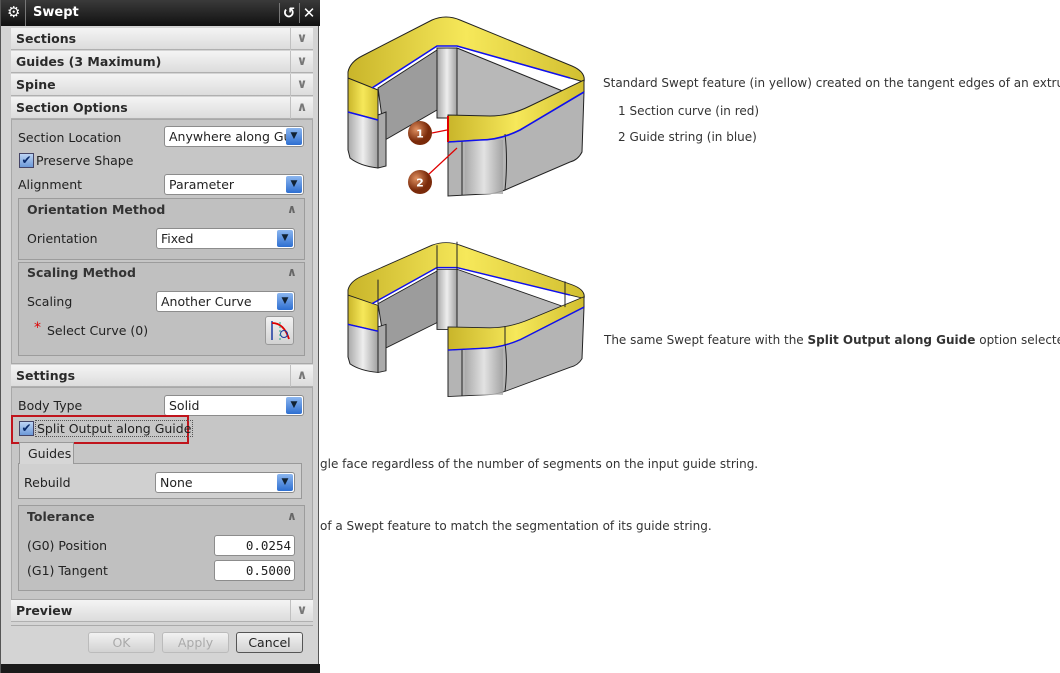 This screenshot has height=673, width=1060. Describe the element at coordinates (37, 328) in the screenshot. I see `required-asterisk: *` at that location.